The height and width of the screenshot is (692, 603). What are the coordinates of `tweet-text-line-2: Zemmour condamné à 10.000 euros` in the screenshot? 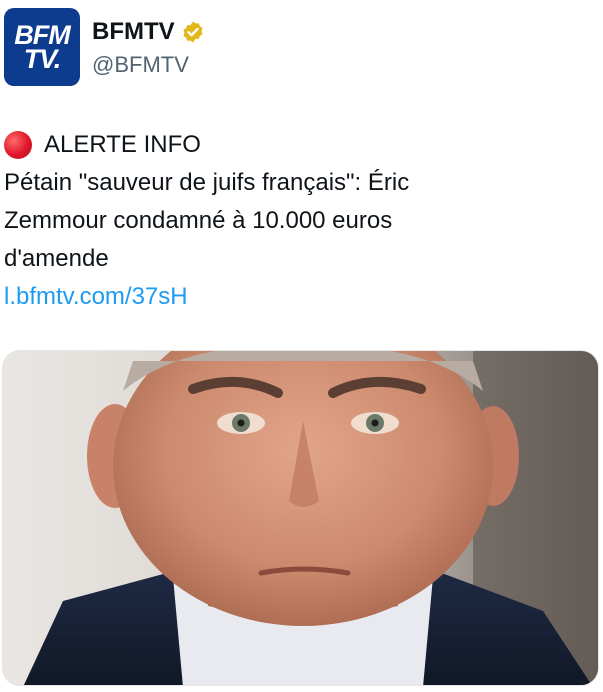 It's located at (198, 220).